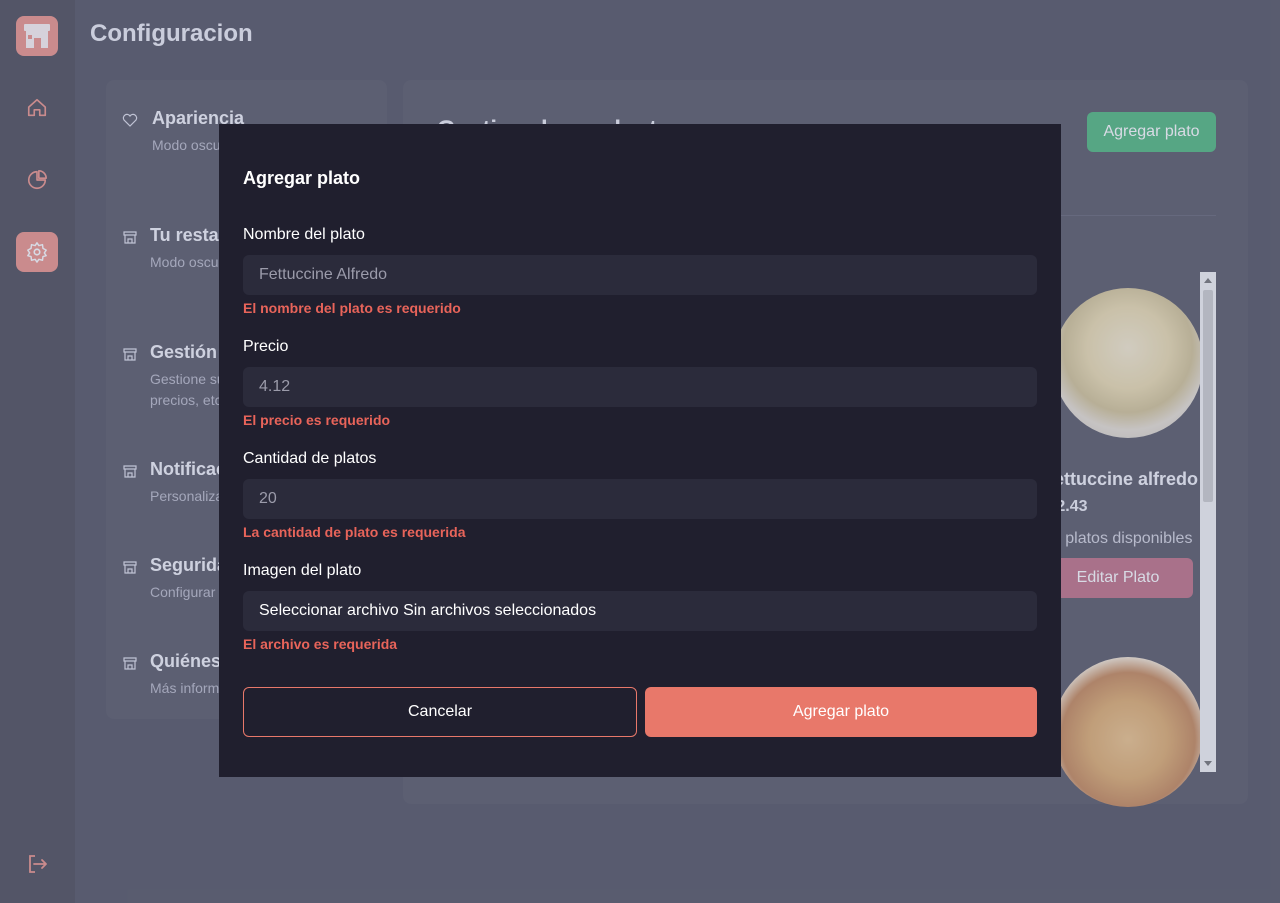  I want to click on dish-name-input: Fettuccine Alfredo, so click(640, 275).